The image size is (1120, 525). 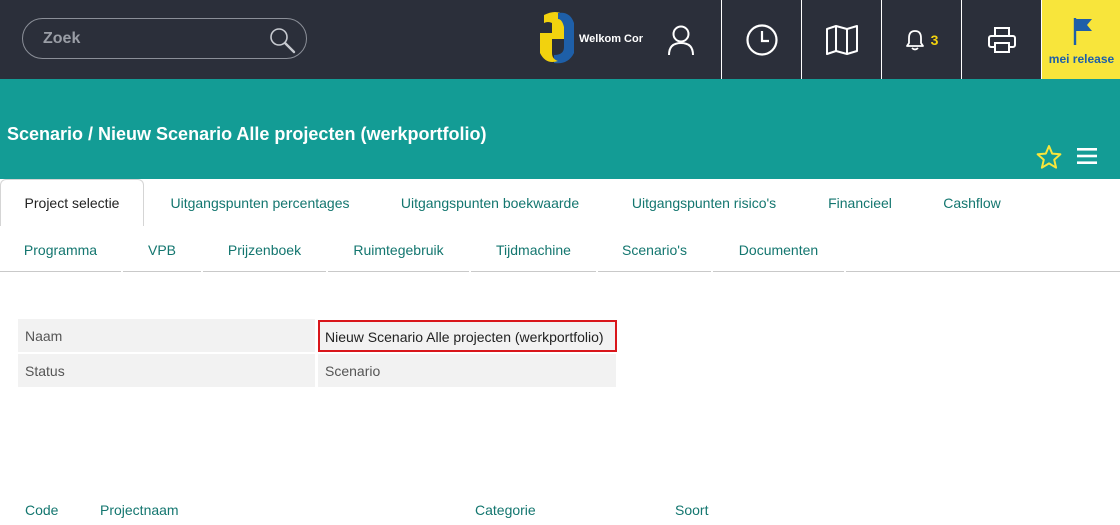 What do you see at coordinates (282, 40) in the screenshot?
I see `search-icon` at bounding box center [282, 40].